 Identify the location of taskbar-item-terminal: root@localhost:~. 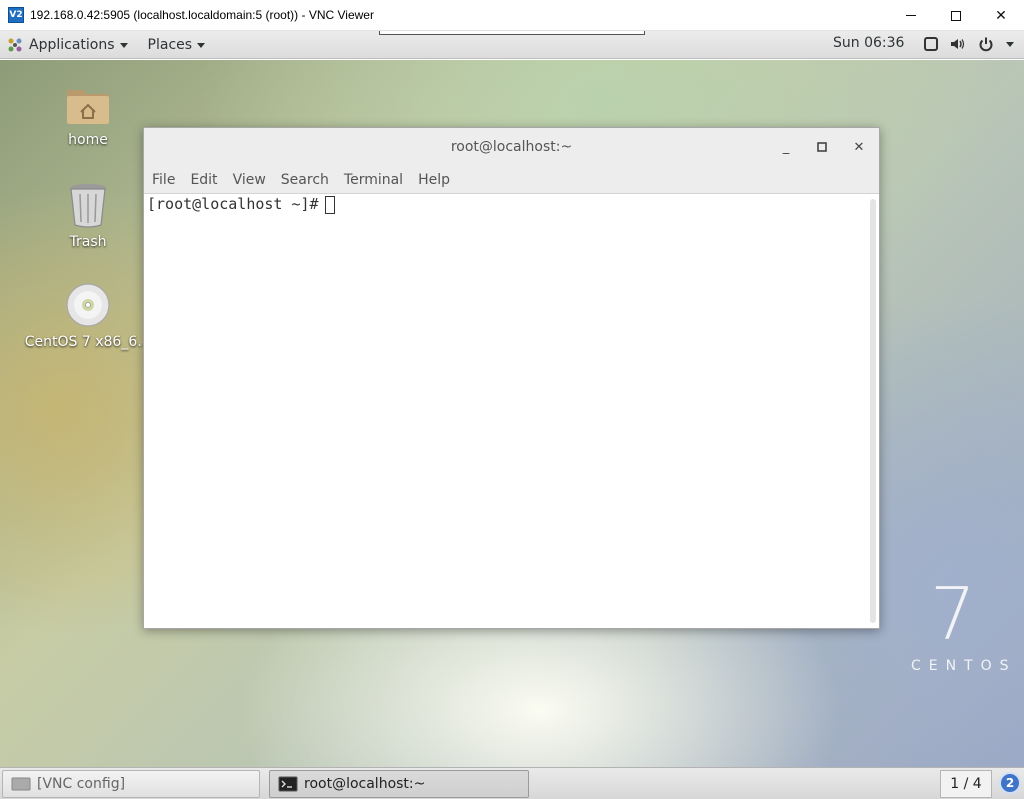
(399, 784).